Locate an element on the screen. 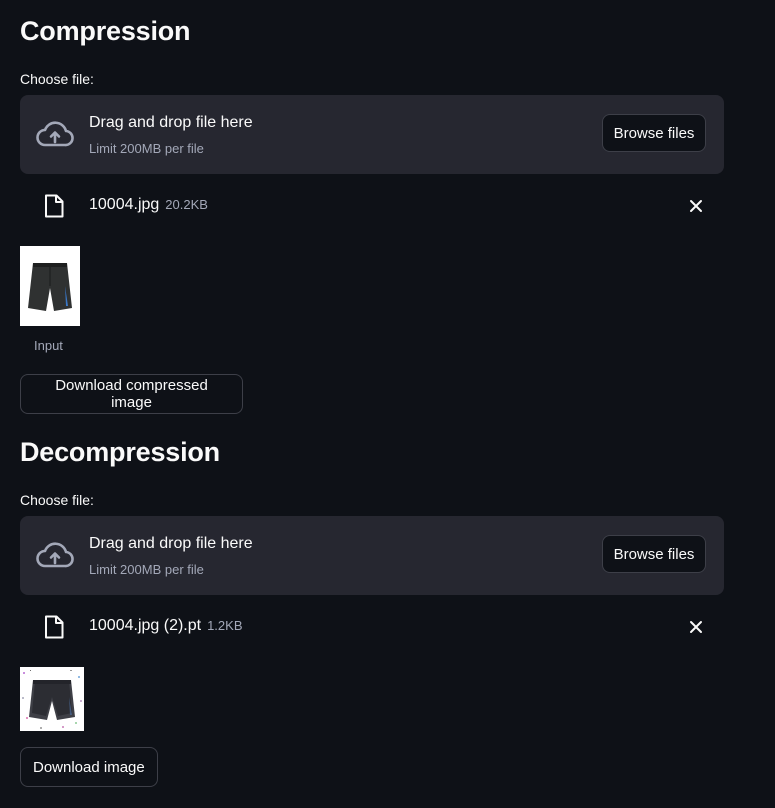 This screenshot has width=775, height=808. compression-heading: Compression is located at coordinates (105, 31).